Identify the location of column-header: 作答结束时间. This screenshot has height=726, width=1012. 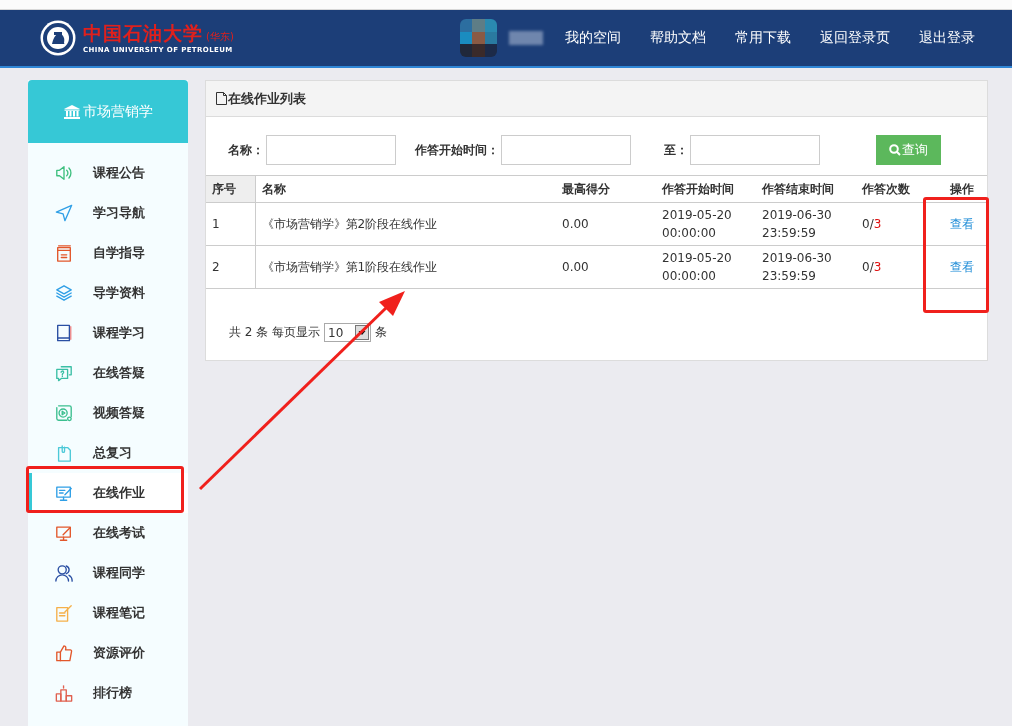
(806, 189).